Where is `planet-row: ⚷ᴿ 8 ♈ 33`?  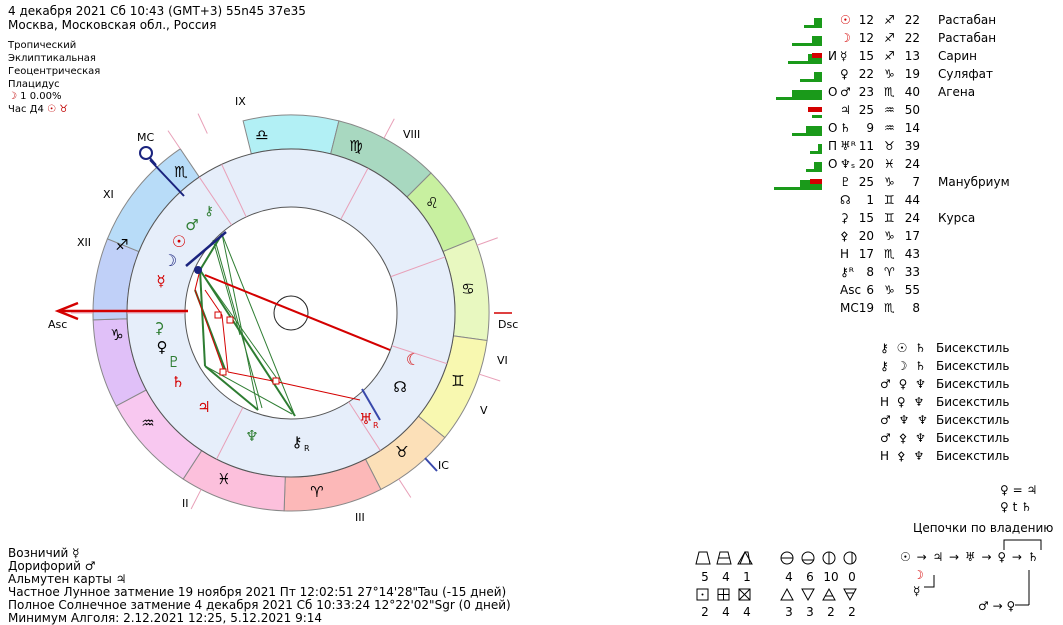 planet-row: ⚷ᴿ 8 ♈ 33 is located at coordinates (890, 274).